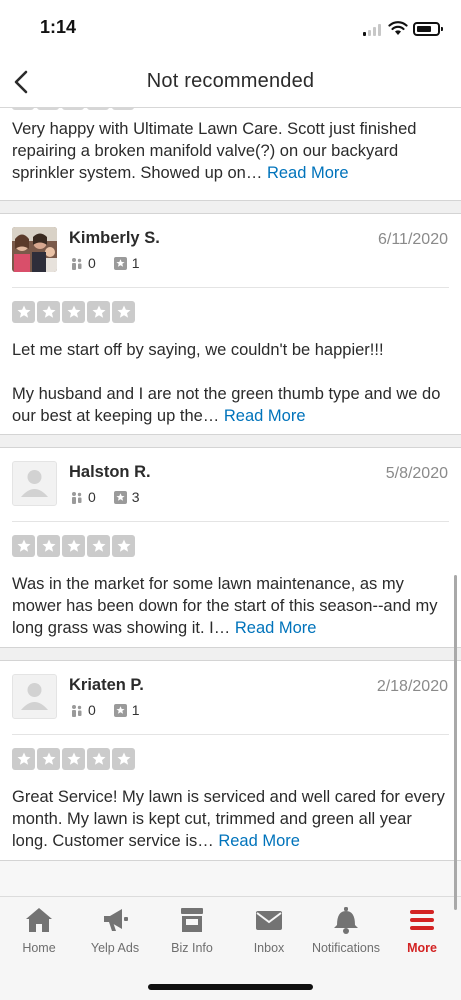 The width and height of the screenshot is (461, 1000). Describe the element at coordinates (428, 29) in the screenshot. I see `battery-icon` at that location.